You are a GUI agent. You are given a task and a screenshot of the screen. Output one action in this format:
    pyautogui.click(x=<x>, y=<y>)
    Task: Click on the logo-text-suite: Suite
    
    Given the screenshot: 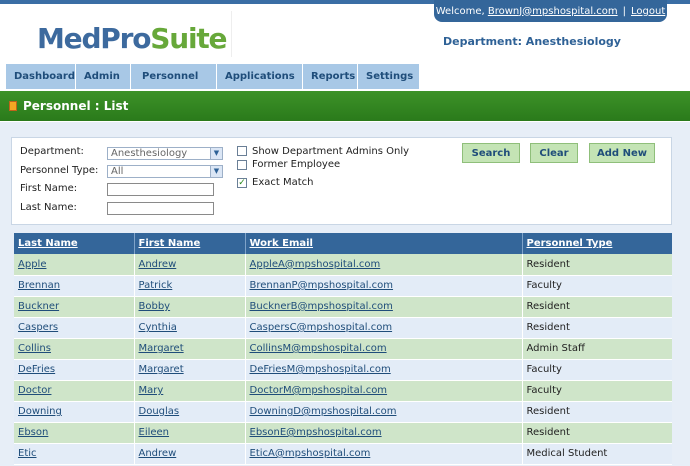 What is the action you would take?
    pyautogui.click(x=188, y=38)
    